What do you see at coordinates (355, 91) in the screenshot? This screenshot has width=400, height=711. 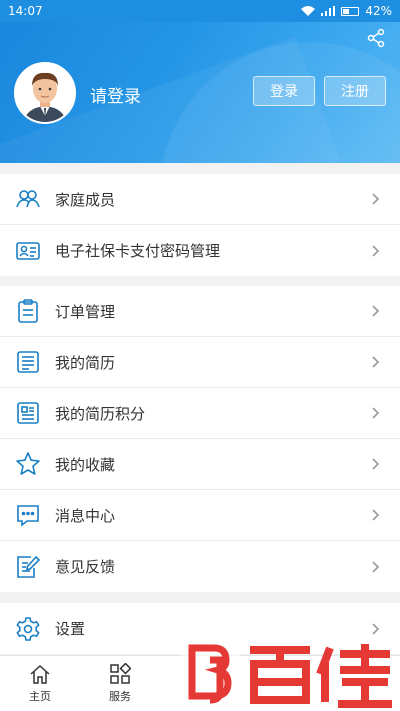 I see `register-button: 注册` at bounding box center [355, 91].